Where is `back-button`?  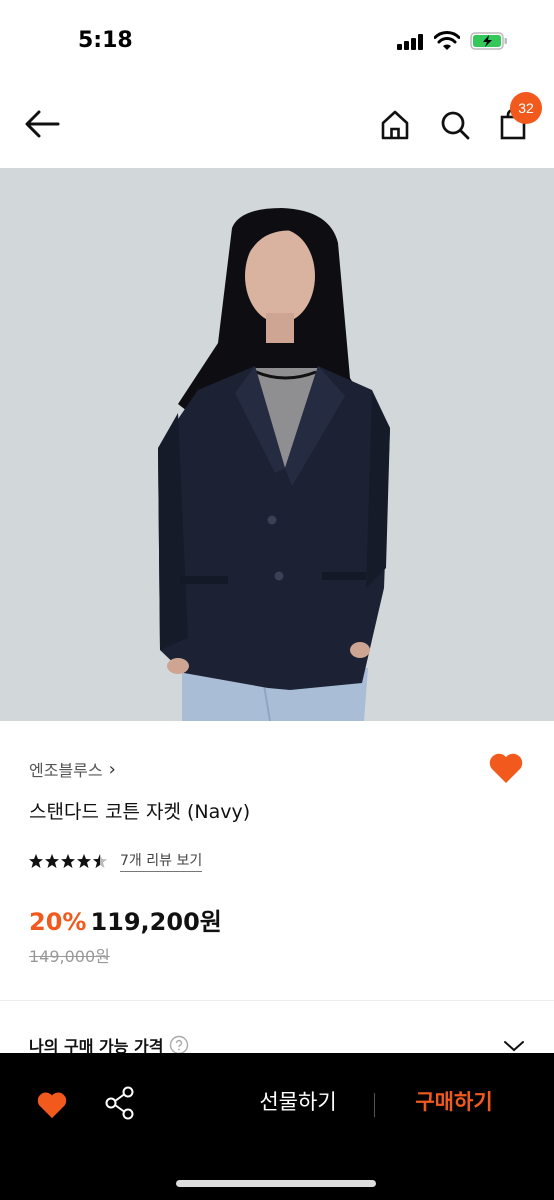
back-button is located at coordinates (42, 124).